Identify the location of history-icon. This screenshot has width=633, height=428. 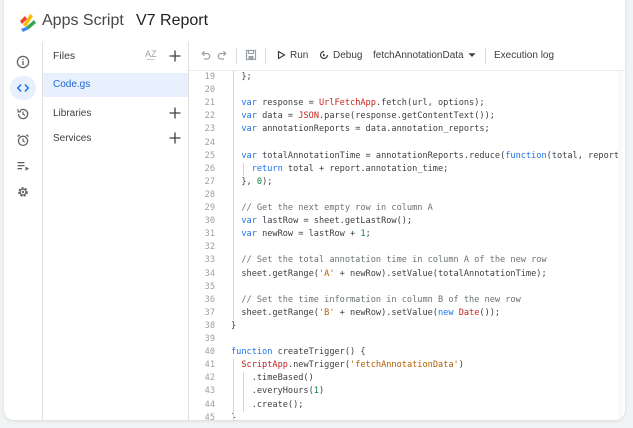
(23, 114).